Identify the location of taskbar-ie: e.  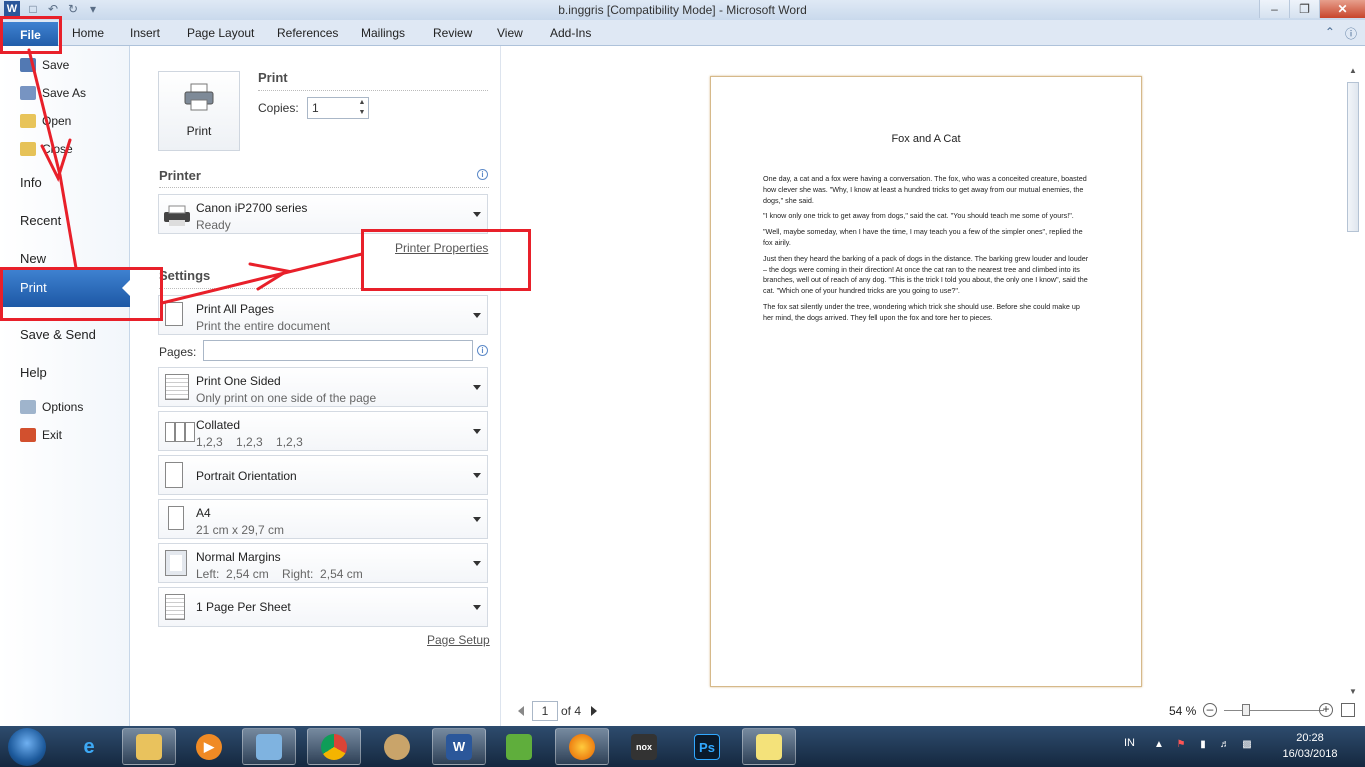
(89, 746).